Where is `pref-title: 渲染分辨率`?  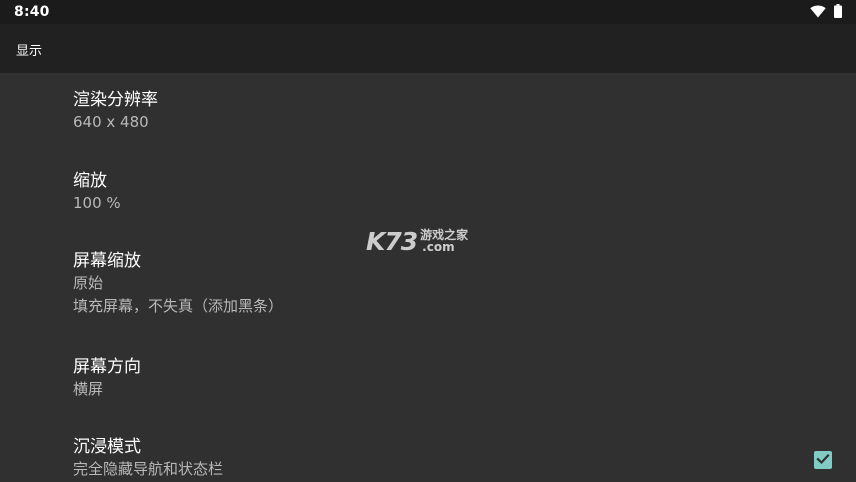
pref-title: 渲染分辨率 is located at coordinates (115, 100).